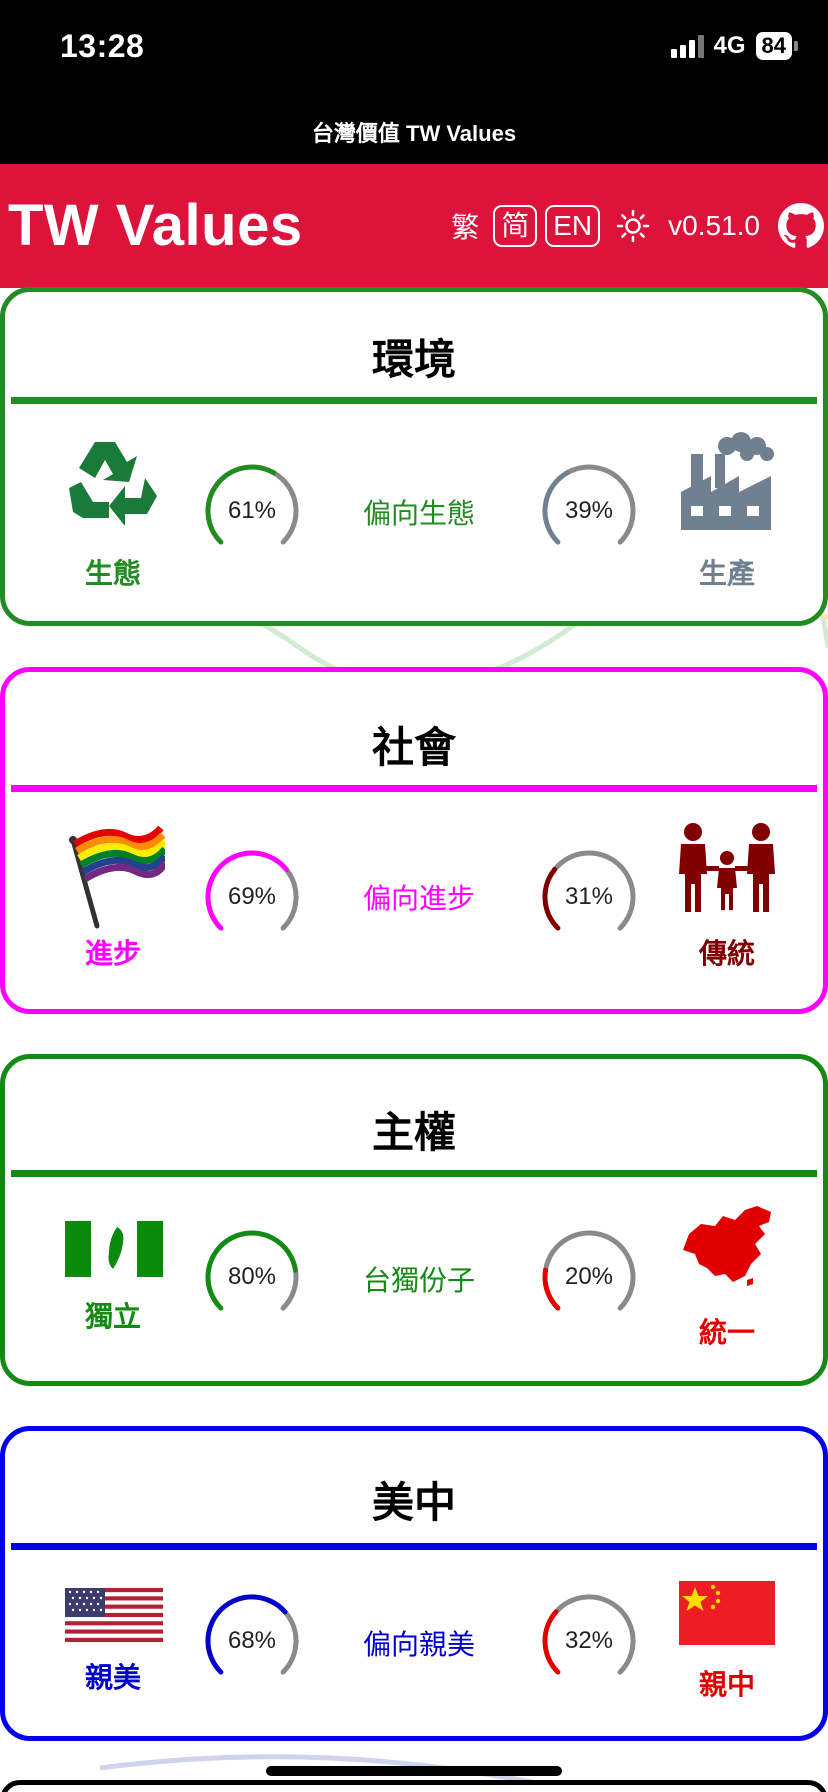  What do you see at coordinates (418, 898) in the screenshot?
I see `verdict-label: 偏向進步` at bounding box center [418, 898].